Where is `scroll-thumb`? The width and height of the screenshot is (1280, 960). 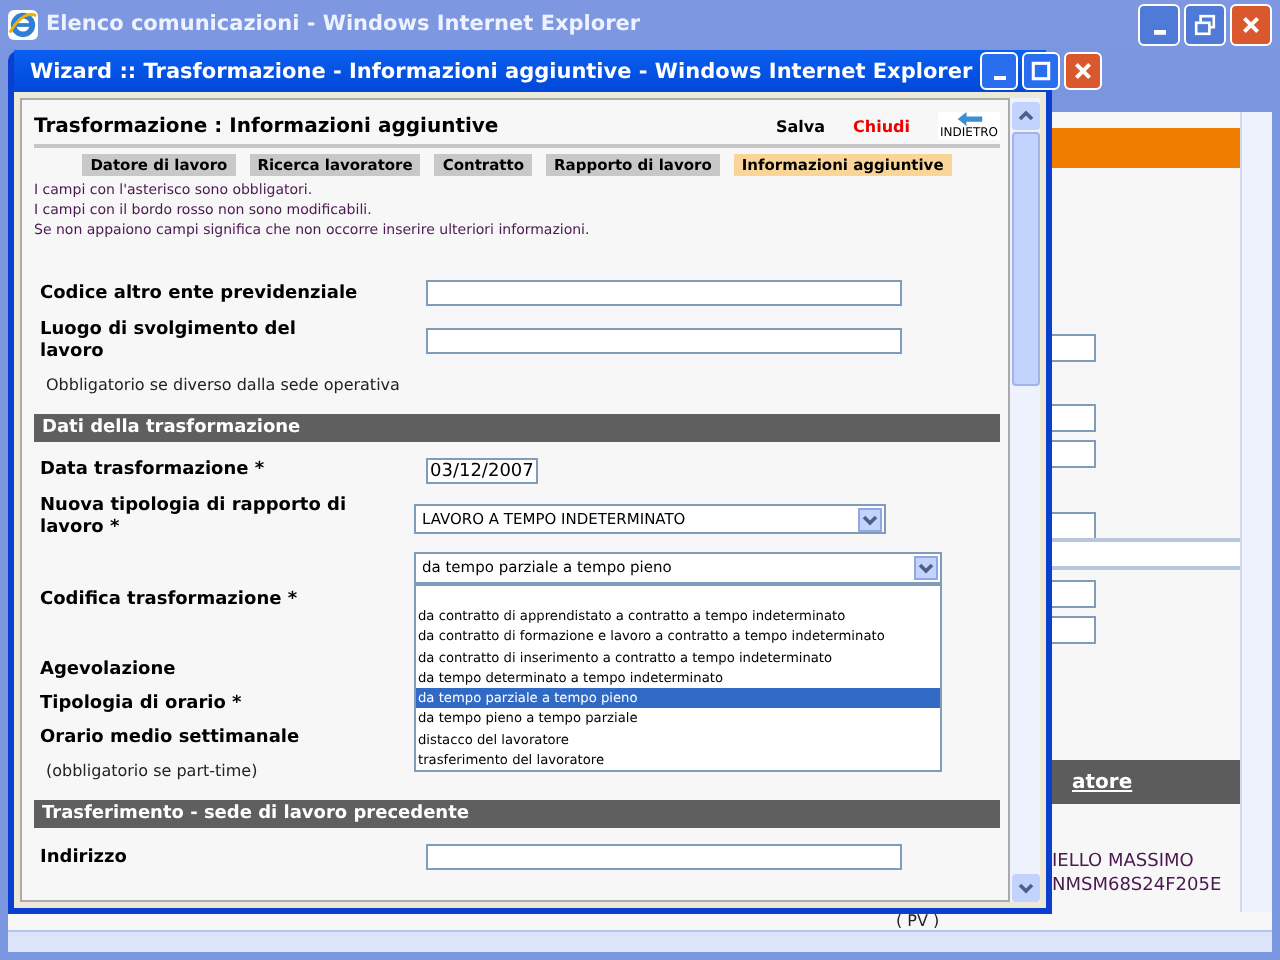
scroll-thumb is located at coordinates (1025, 259).